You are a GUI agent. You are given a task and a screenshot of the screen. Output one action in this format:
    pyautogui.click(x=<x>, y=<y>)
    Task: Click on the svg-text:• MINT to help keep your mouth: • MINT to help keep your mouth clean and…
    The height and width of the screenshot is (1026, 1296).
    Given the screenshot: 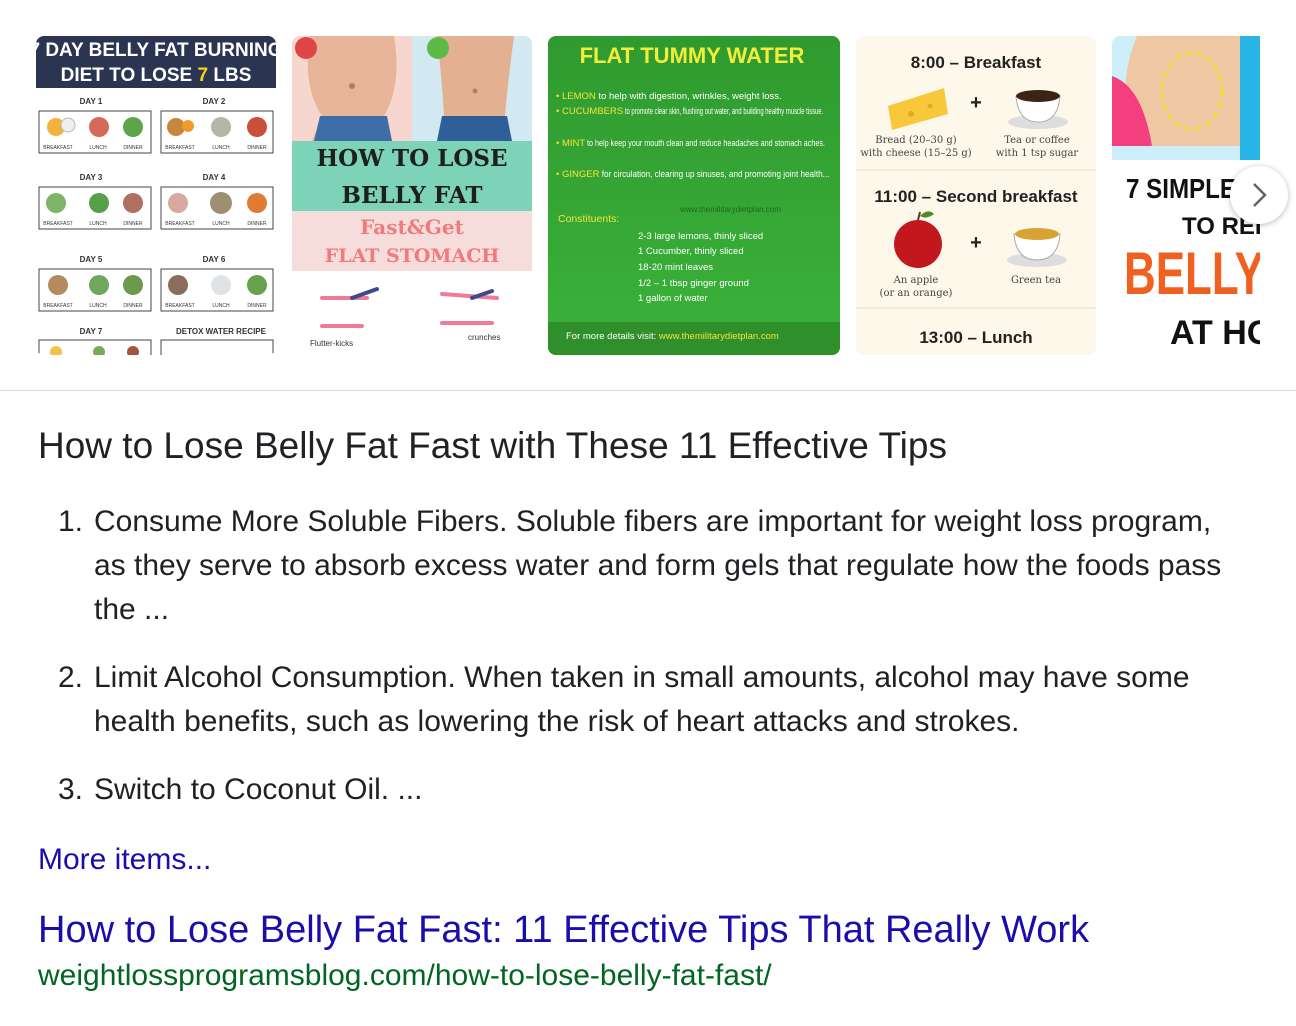 What is the action you would take?
    pyautogui.click(x=690, y=143)
    